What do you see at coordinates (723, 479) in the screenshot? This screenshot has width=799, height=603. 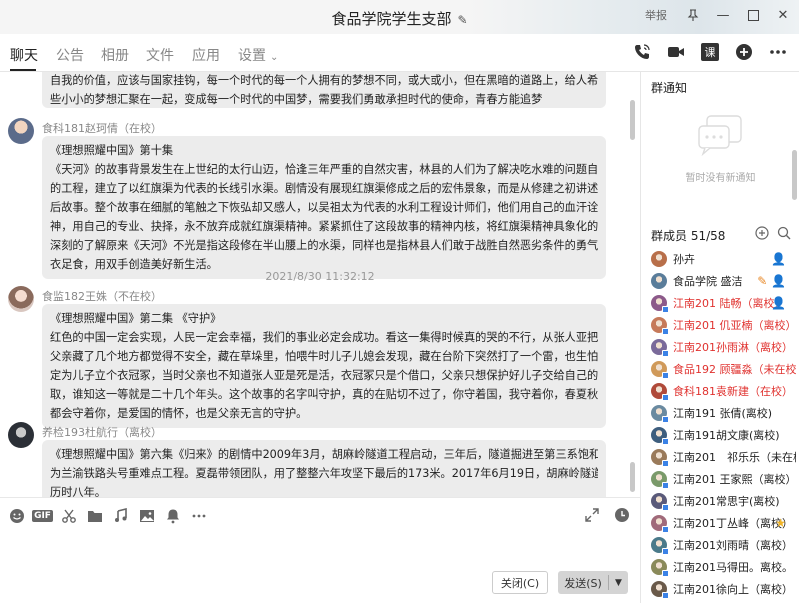 I see `member-item: 江南201 王家熙（离校）` at bounding box center [723, 479].